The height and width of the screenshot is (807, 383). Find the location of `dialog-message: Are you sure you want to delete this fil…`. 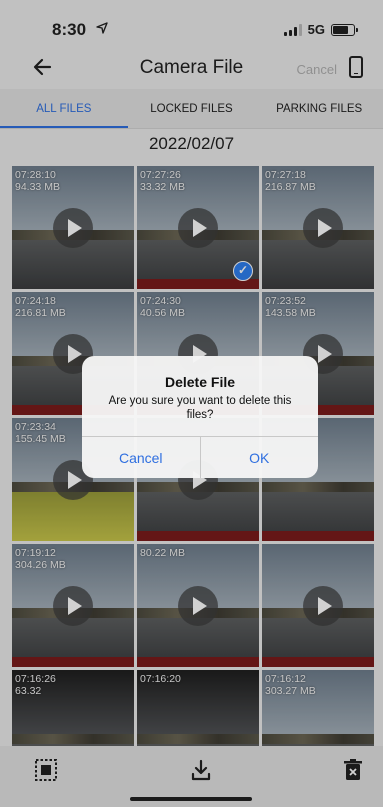

dialog-message: Are you sure you want to delete this fil… is located at coordinates (200, 408).